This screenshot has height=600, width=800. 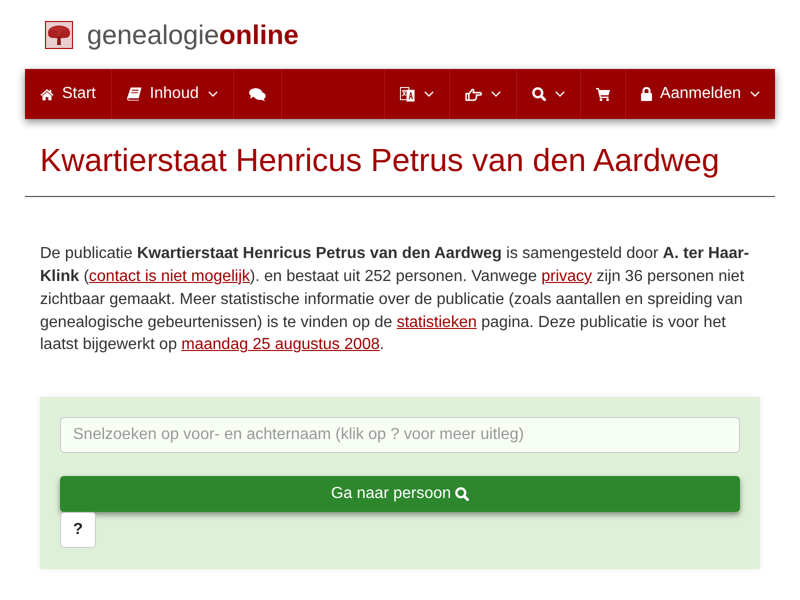 I want to click on search-field: Snelzoeken op voor- en achternaam (klik op ? voor meer uitleg), so click(x=400, y=435).